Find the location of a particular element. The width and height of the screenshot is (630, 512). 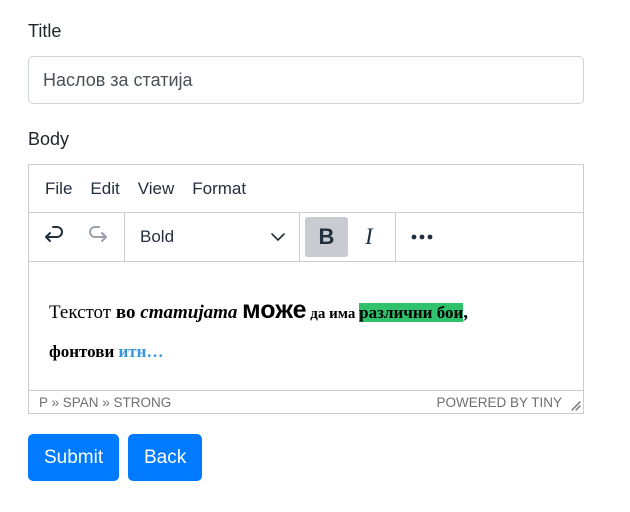

back-button: Back is located at coordinates (165, 457).